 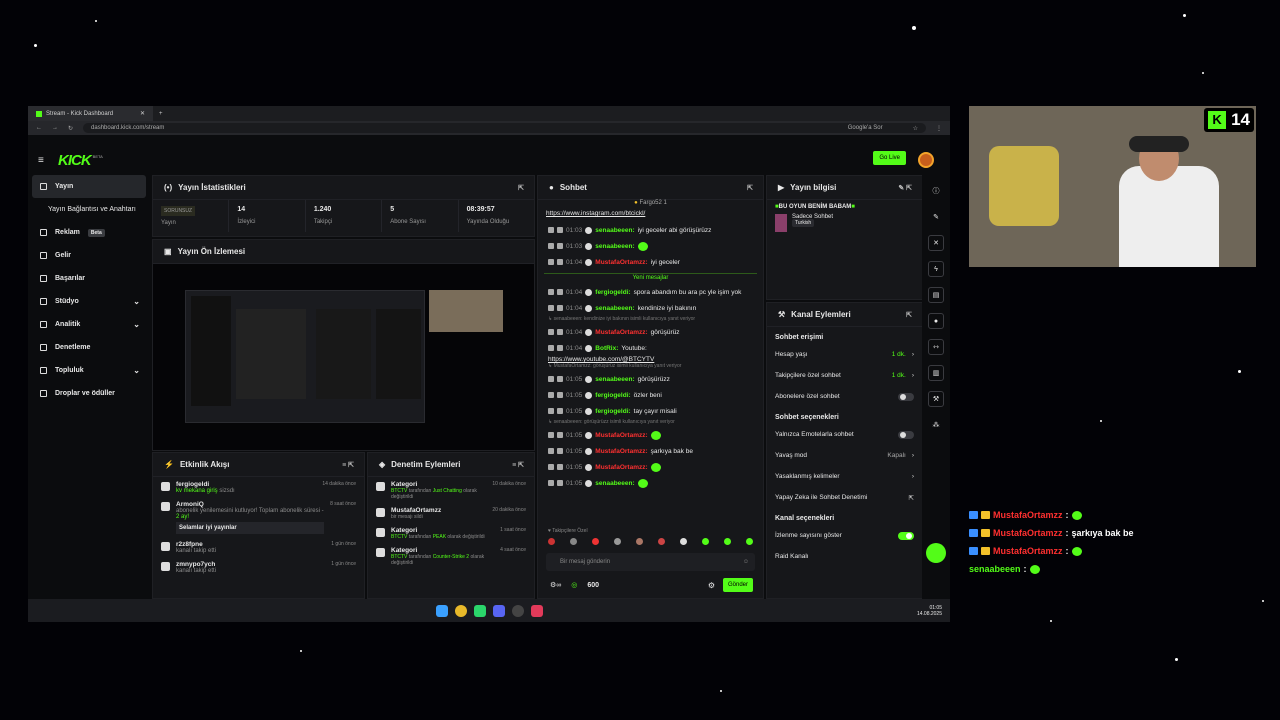 What do you see at coordinates (929, 611) in the screenshot?
I see `tray-clock: 01:05 14.08.2025` at bounding box center [929, 611].